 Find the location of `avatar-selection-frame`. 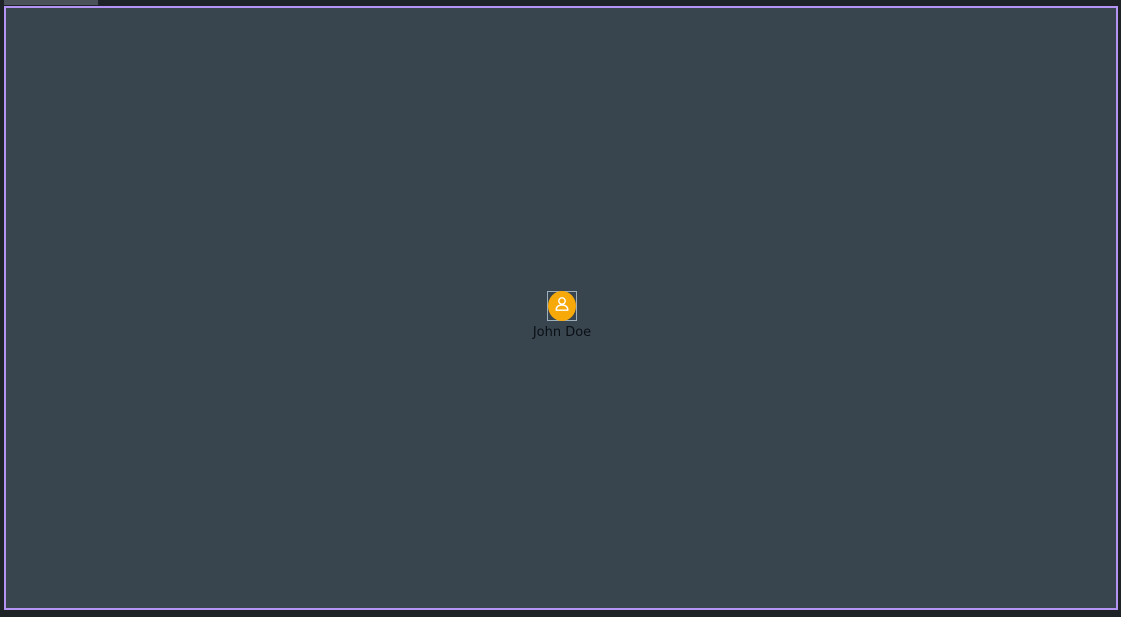

avatar-selection-frame is located at coordinates (562, 306).